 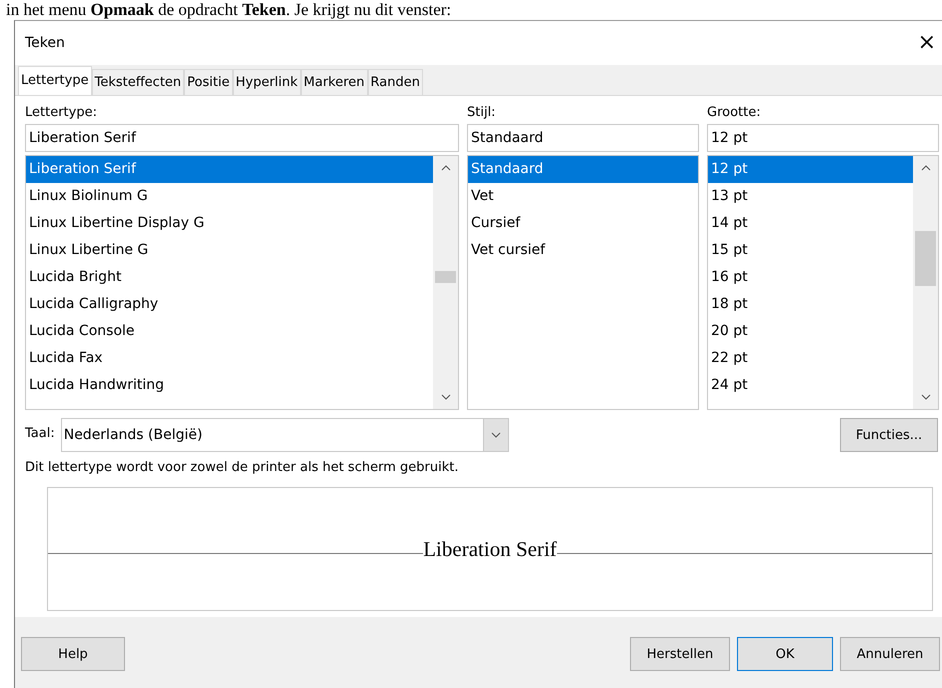 I want to click on list-item: Vet, so click(x=583, y=196).